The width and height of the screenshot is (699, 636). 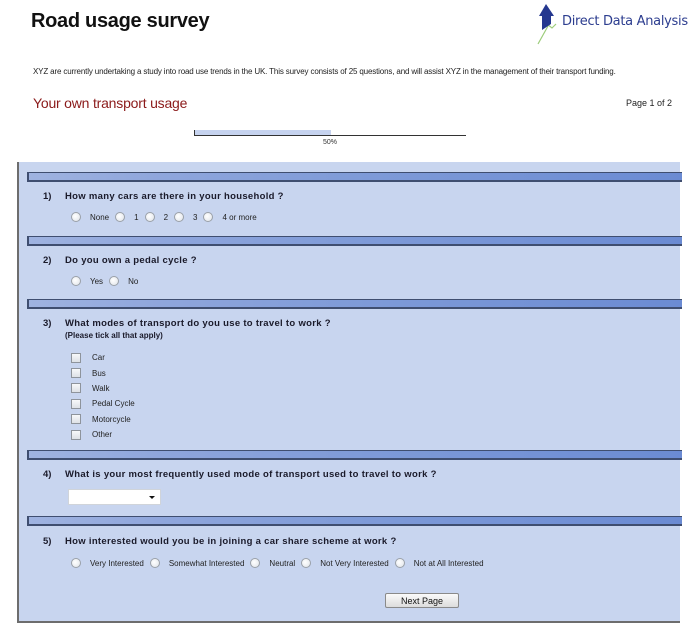 I want to click on option-label: Yes, so click(x=97, y=281).